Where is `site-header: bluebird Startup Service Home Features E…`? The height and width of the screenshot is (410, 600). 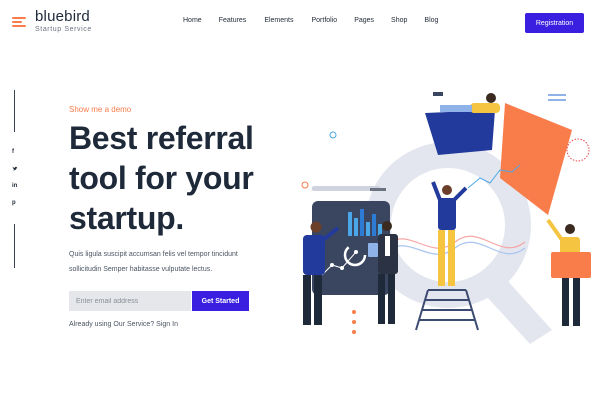 site-header: bluebird Startup Service Home Features E… is located at coordinates (300, 22).